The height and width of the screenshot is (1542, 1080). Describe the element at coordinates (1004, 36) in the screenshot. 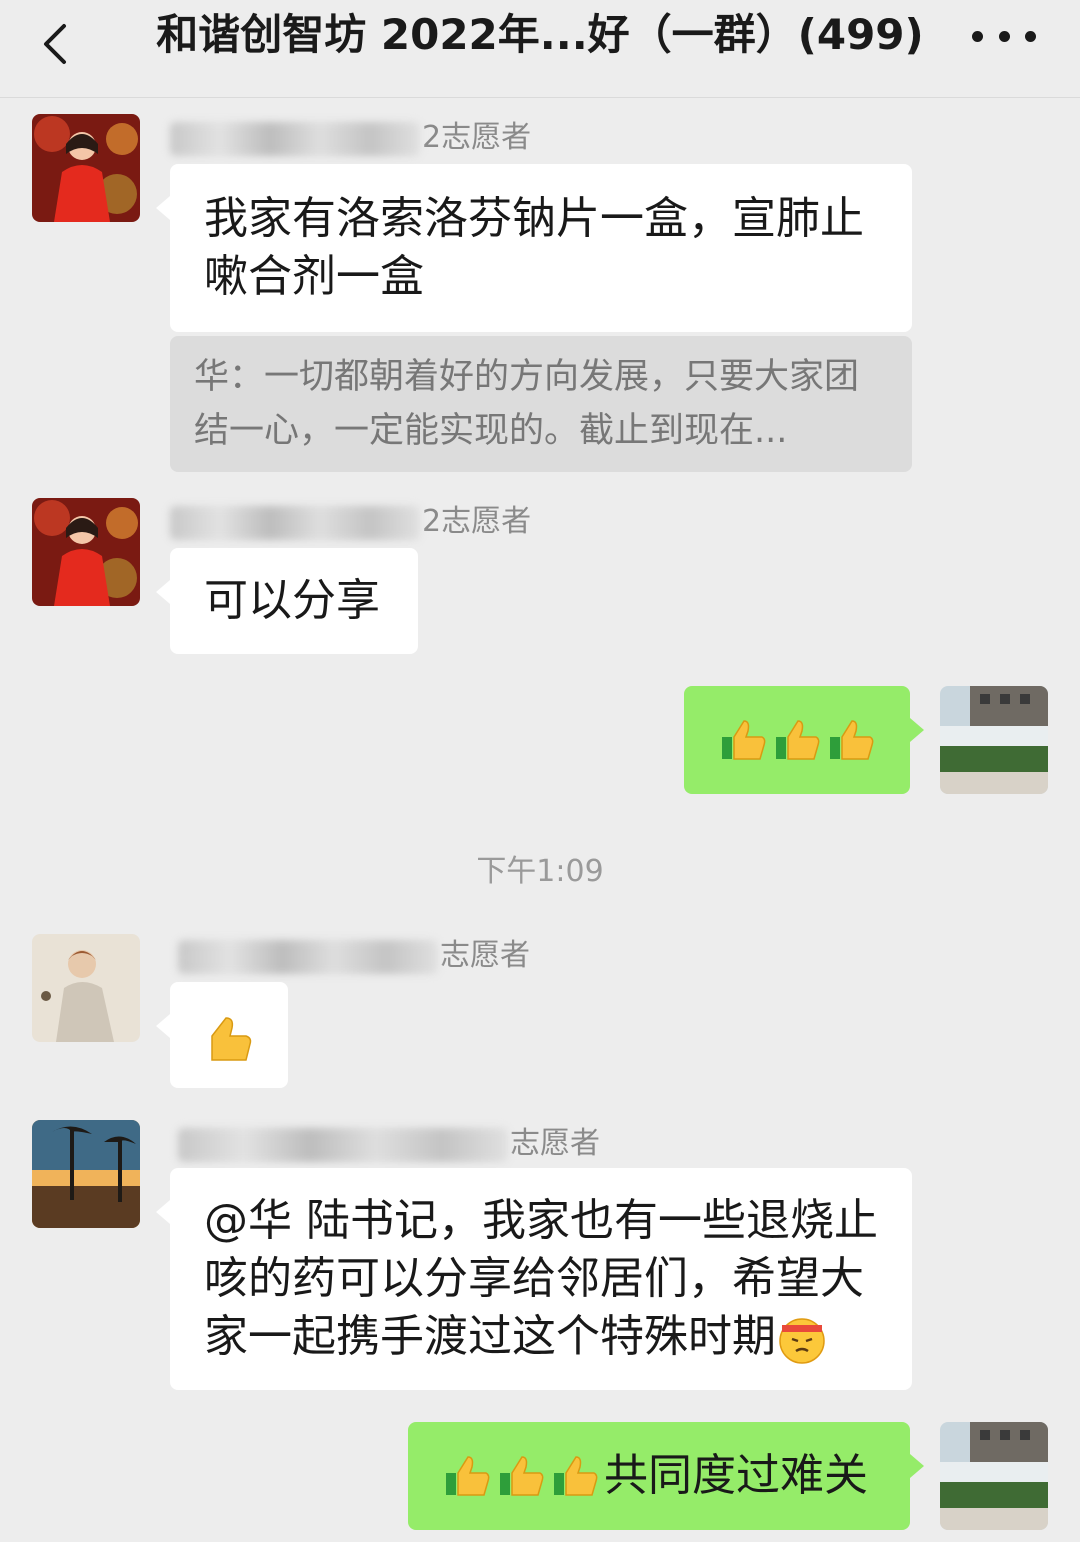

I see `more-options-button` at that location.